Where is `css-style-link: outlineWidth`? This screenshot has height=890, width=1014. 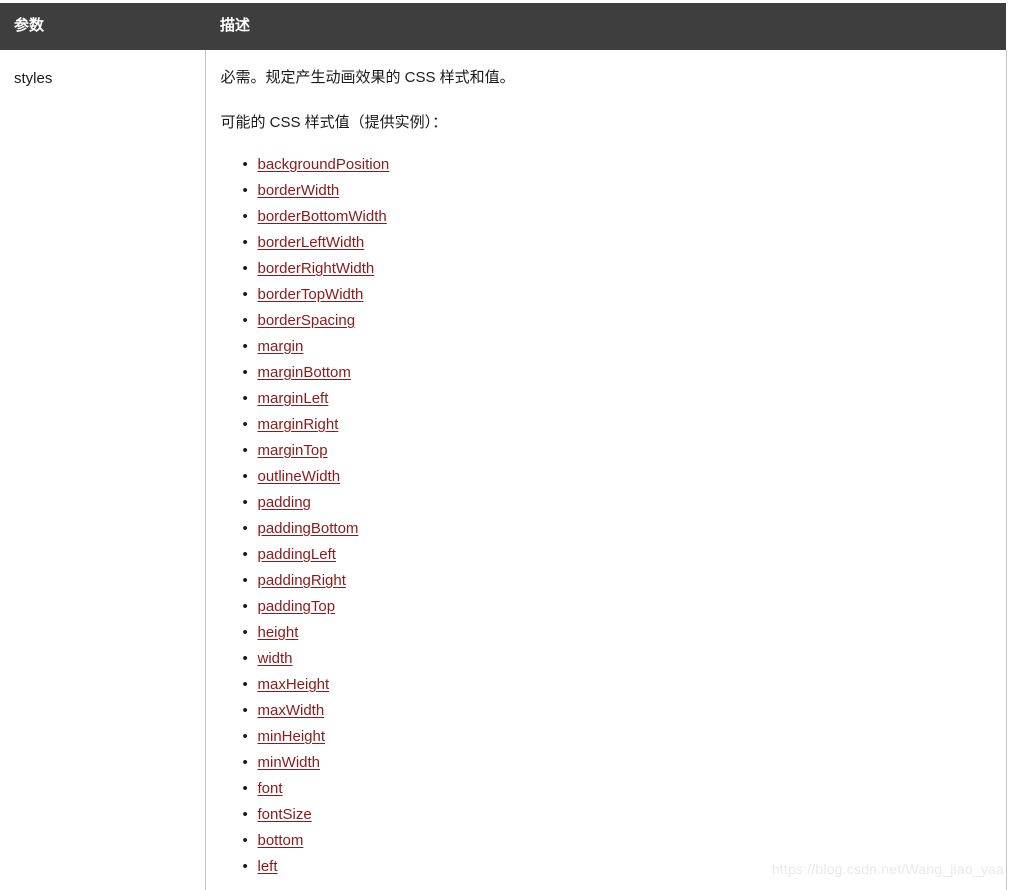 css-style-link: outlineWidth is located at coordinates (299, 476).